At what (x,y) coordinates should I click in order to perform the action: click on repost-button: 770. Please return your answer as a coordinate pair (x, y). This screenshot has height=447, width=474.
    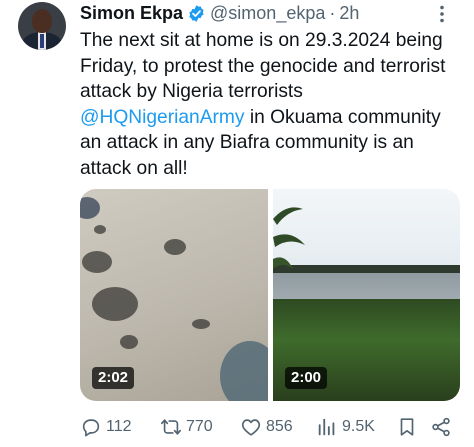
    Looking at the image, I should click on (186, 427).